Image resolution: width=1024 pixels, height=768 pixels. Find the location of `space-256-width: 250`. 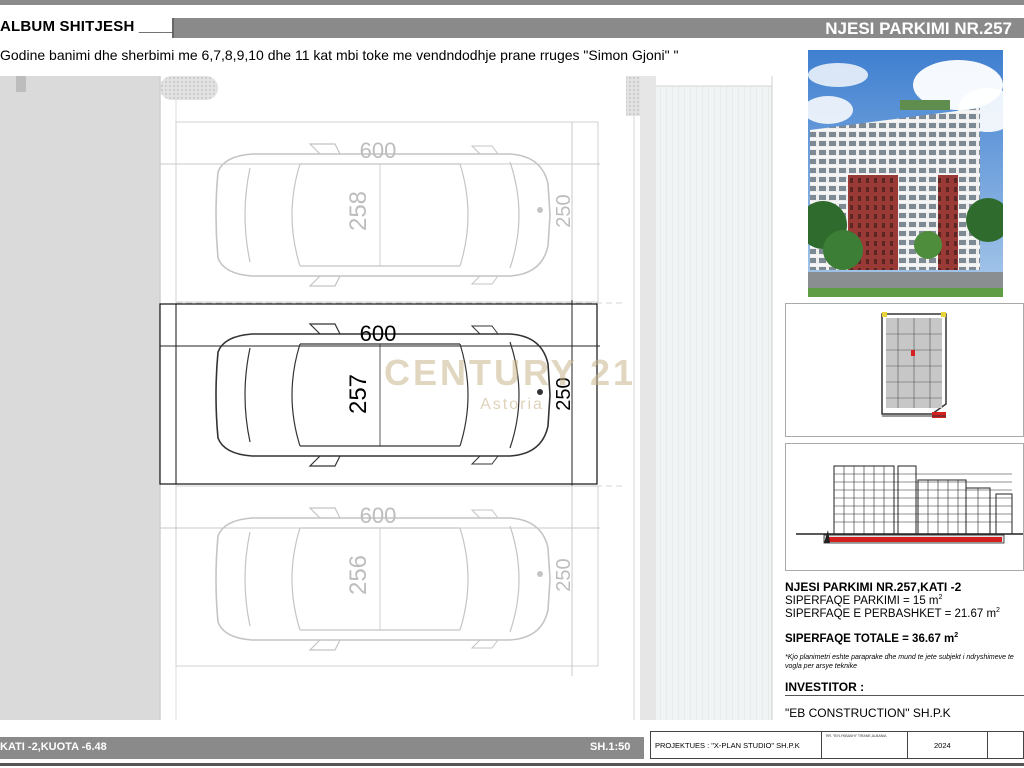

space-256-width: 250 is located at coordinates (564, 574).